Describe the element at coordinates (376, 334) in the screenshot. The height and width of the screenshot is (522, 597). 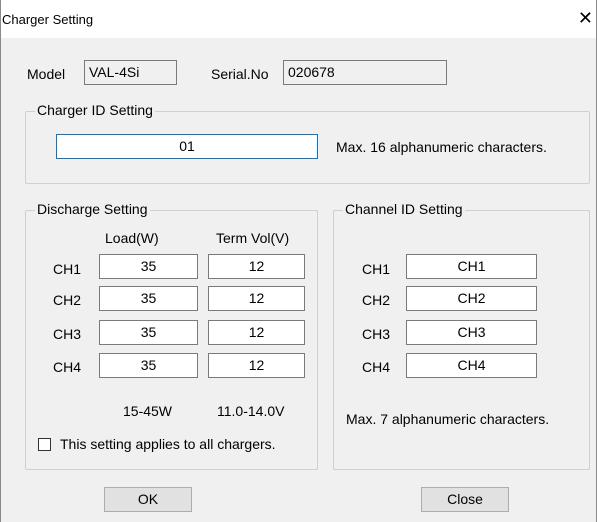
I see `channel-ch-label: CH3` at that location.